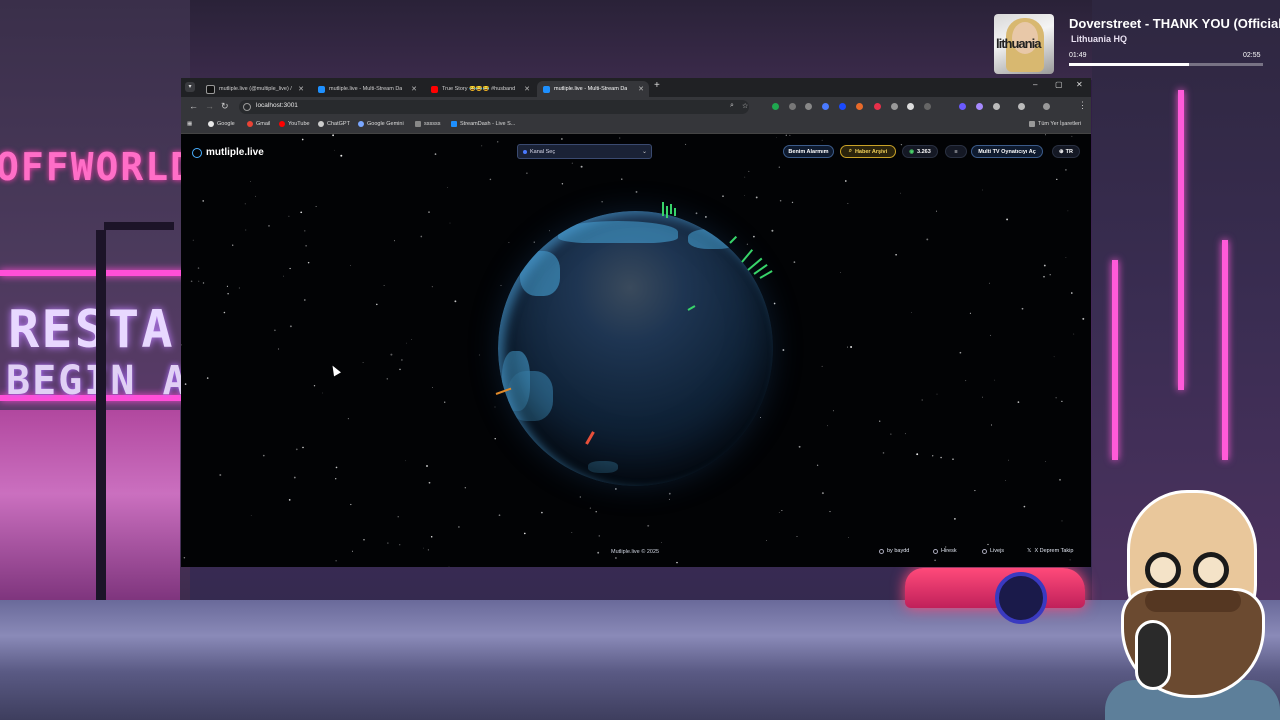 The height and width of the screenshot is (720, 1280). What do you see at coordinates (1059, 84) in the screenshot?
I see `maximize-button: ▢` at bounding box center [1059, 84].